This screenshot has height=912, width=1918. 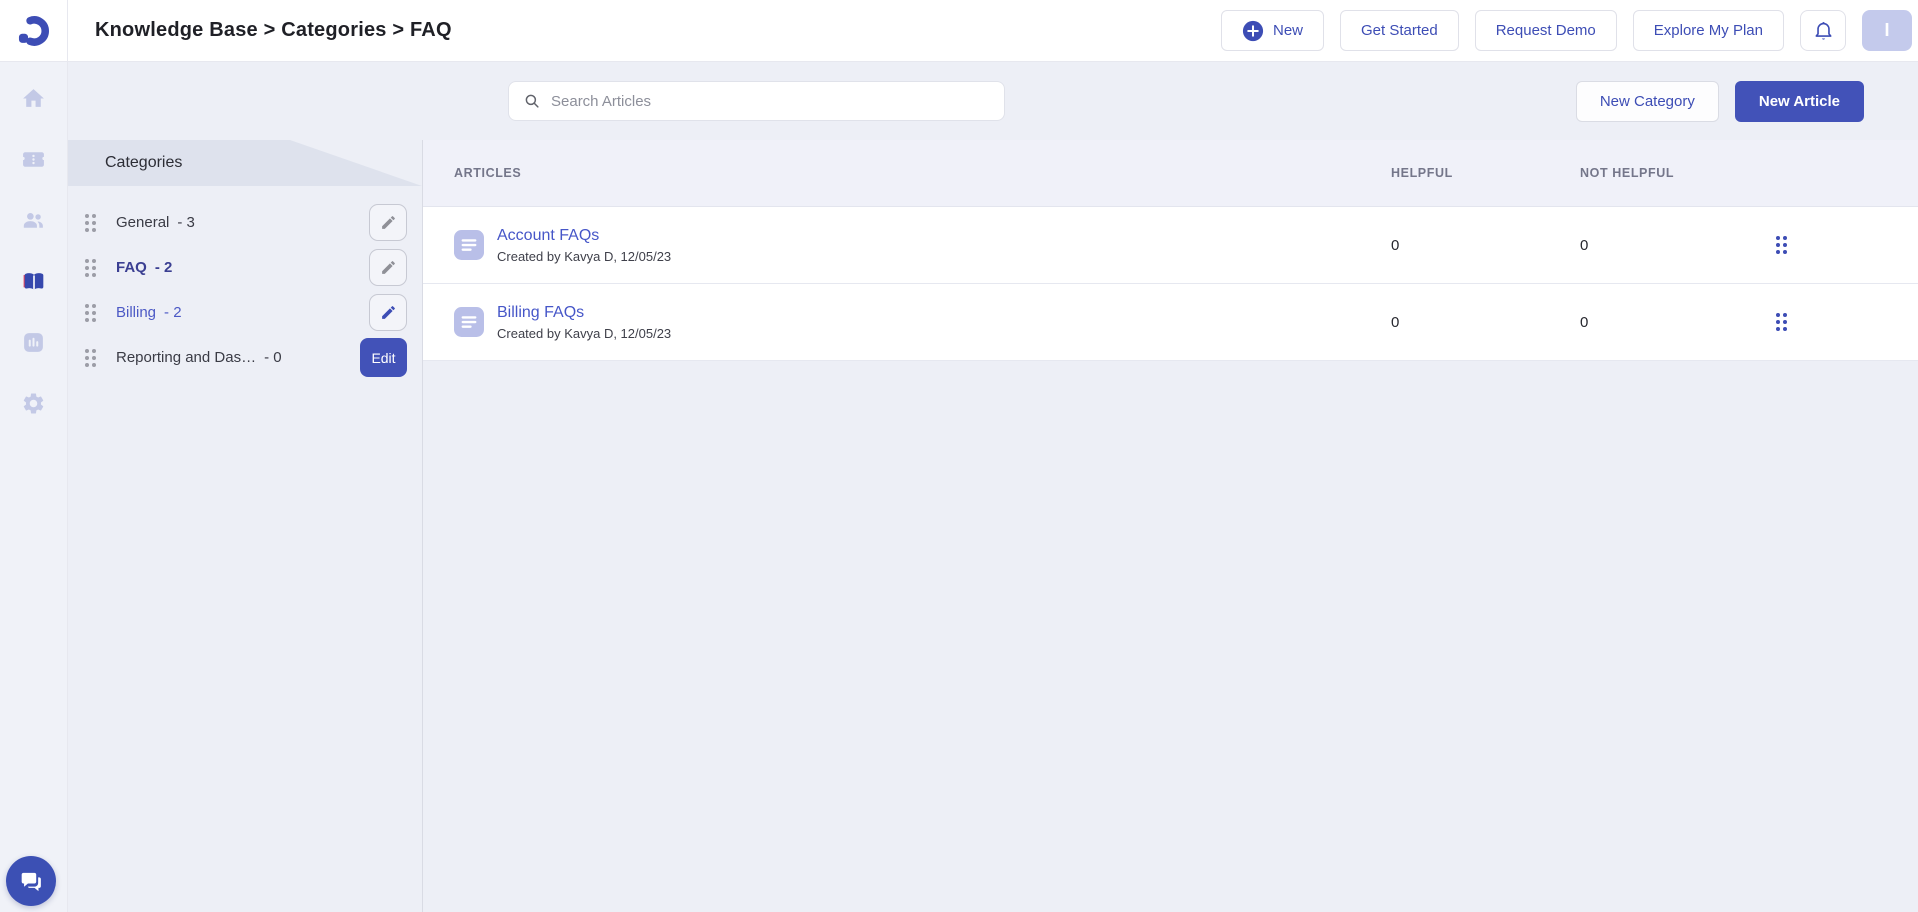 I want to click on category-item-reporting: Reporting and Das… - 0 Edit, so click(x=245, y=357).